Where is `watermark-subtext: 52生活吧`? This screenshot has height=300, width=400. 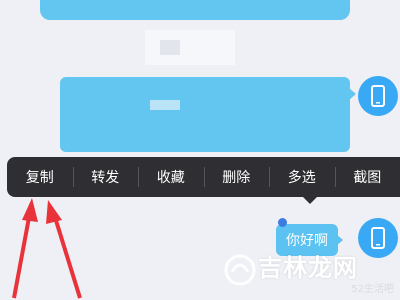 watermark-subtext: 52生活吧 is located at coordinates (372, 289).